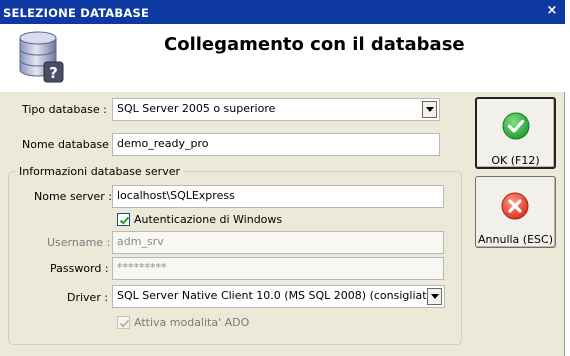 The height and width of the screenshot is (356, 570). I want to click on ado-mode-checkbox, so click(123, 322).